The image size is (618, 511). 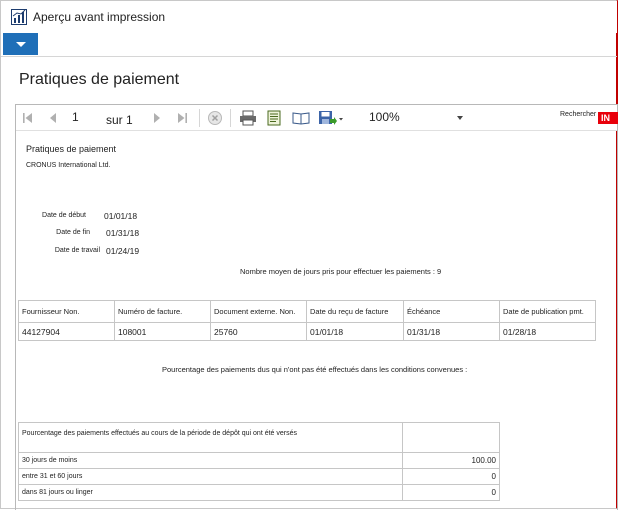 I want to click on first-page-icon, so click(x=28, y=118).